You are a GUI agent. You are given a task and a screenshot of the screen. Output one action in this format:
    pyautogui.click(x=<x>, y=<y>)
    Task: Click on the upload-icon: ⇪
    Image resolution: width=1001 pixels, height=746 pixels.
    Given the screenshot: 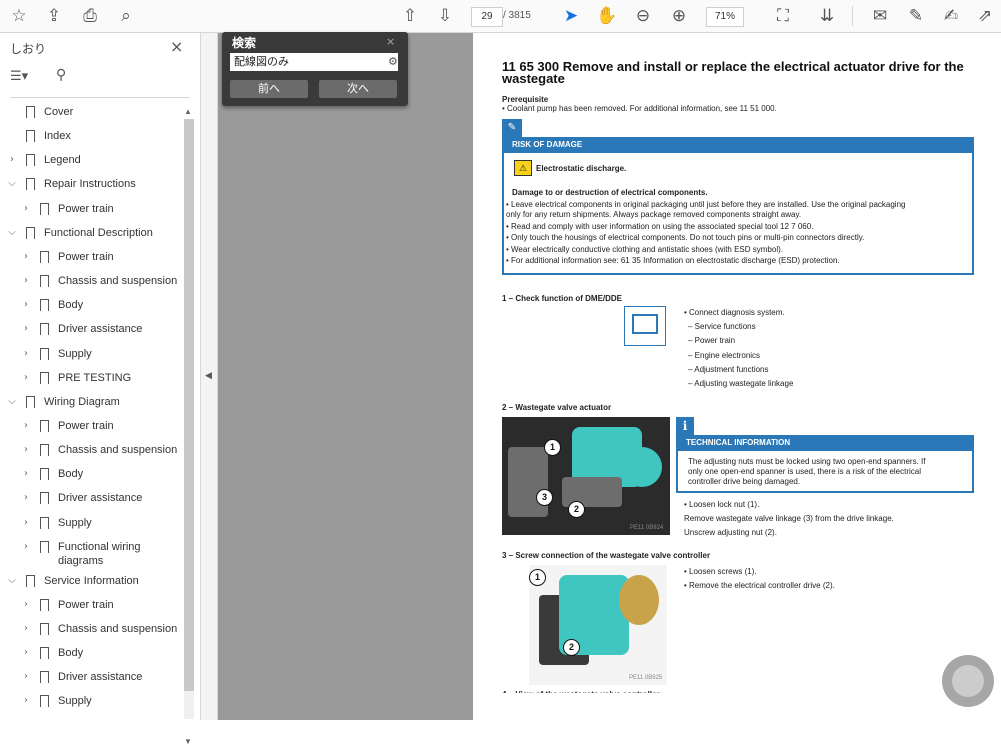 What is the action you would take?
    pyautogui.click(x=54, y=16)
    